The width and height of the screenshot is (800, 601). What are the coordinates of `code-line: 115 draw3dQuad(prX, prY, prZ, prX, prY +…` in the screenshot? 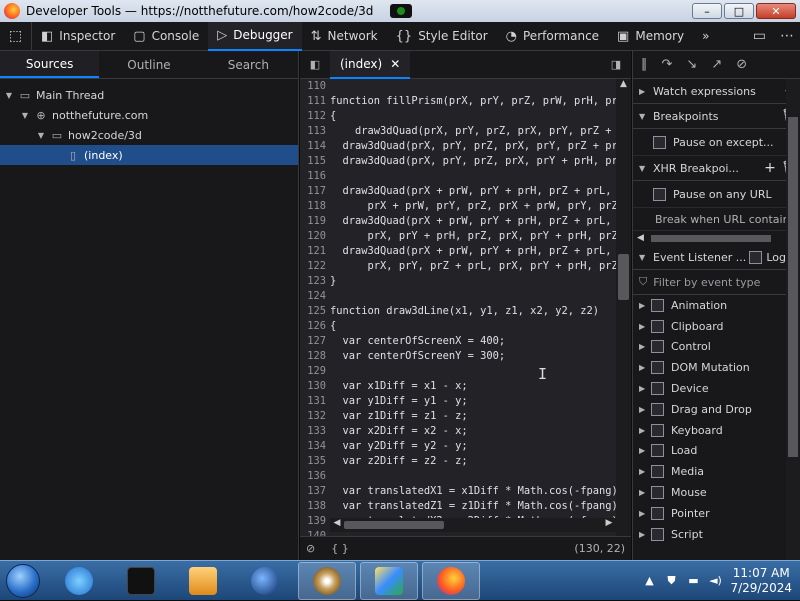 It's located at (458, 161).